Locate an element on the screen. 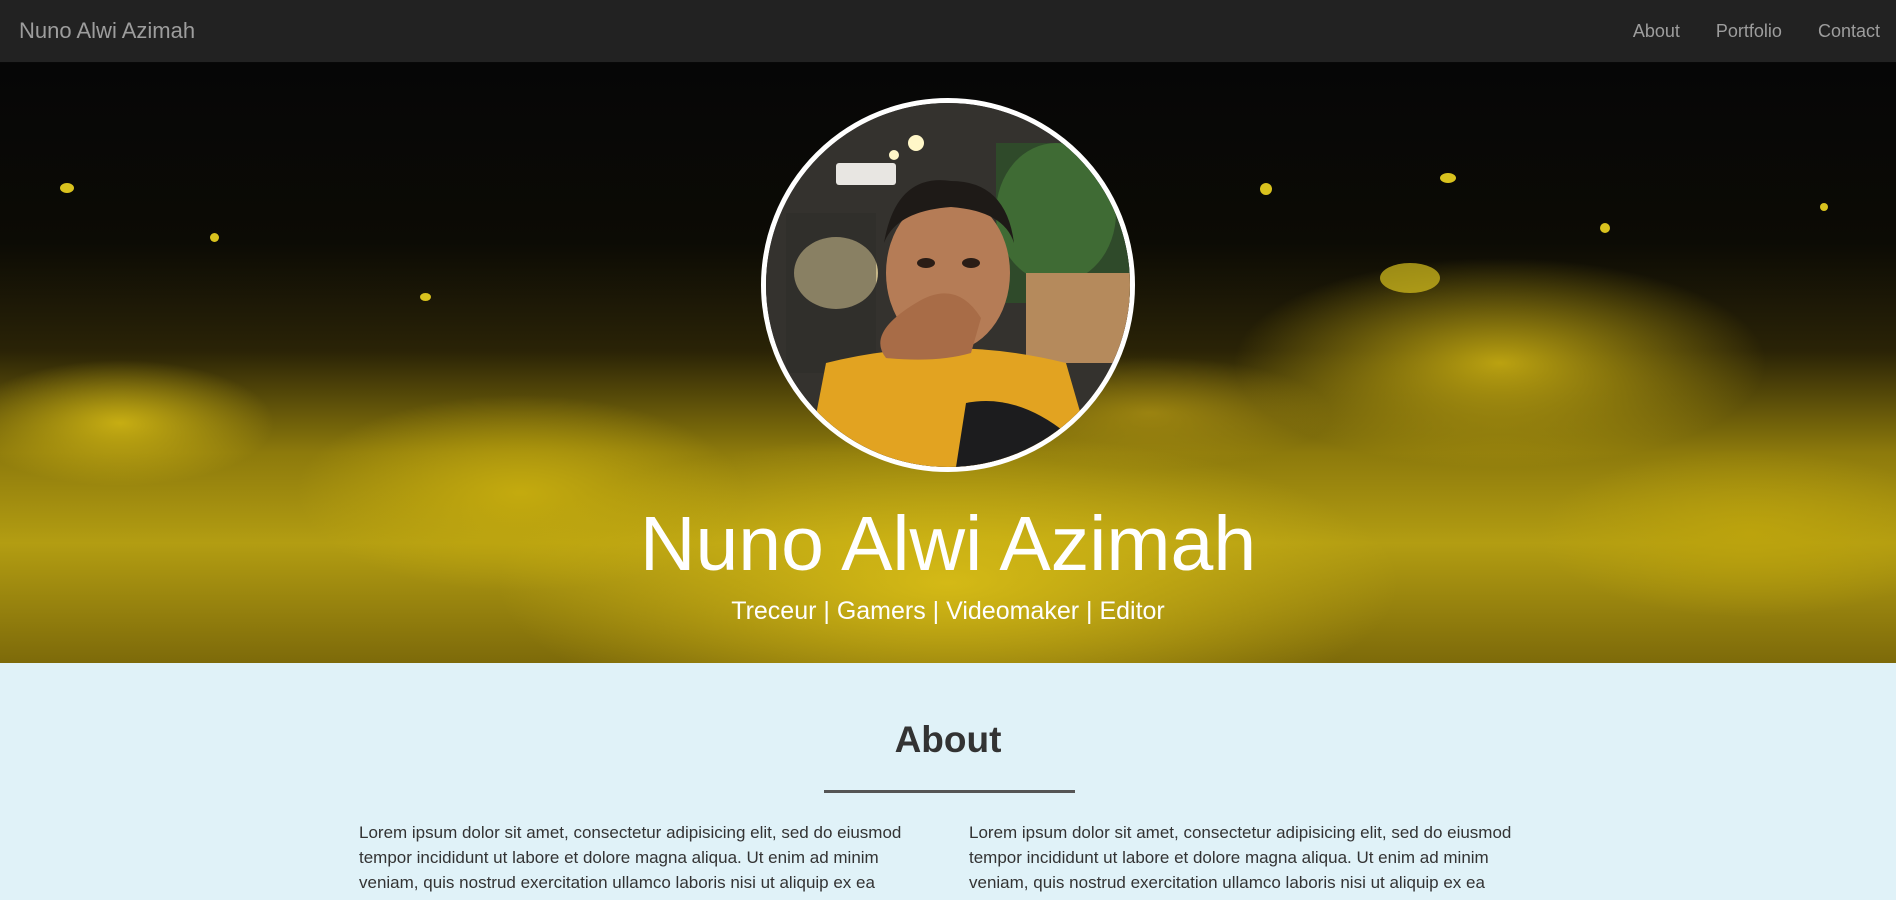  profile-photo is located at coordinates (948, 285).